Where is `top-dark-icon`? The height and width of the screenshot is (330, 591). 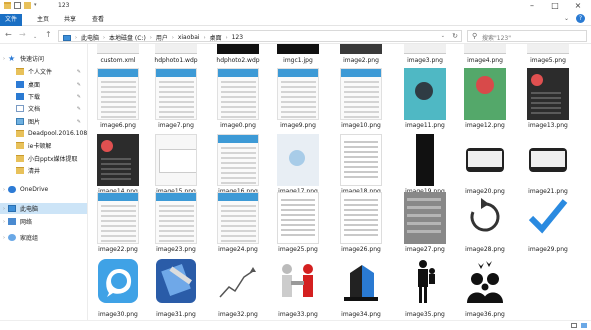
top-dark-icon is located at coordinates (361, 49).